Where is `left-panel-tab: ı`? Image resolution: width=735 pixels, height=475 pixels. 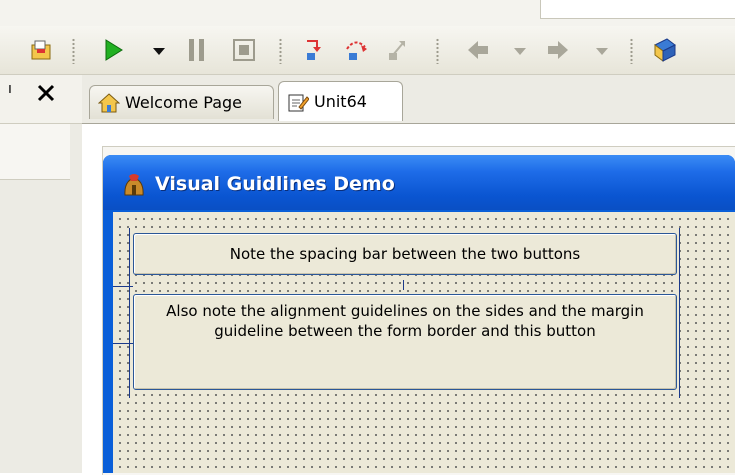
left-panel-tab: ı is located at coordinates (41, 99).